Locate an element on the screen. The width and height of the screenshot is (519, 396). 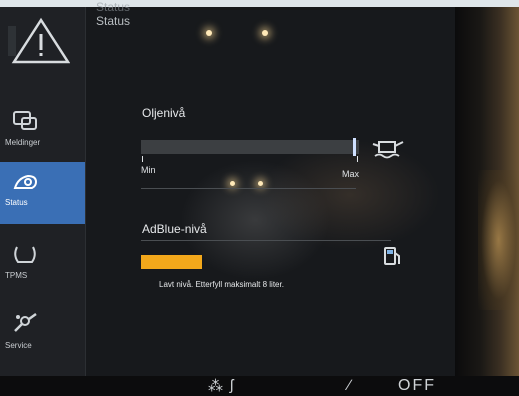
sidebar-item-status: Status is located at coordinates (42, 193).